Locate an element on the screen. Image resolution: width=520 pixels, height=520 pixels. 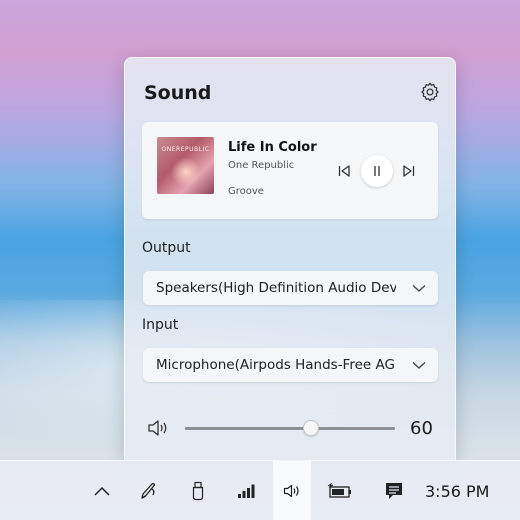
show-hidden-icons-button is located at coordinates (102, 490).